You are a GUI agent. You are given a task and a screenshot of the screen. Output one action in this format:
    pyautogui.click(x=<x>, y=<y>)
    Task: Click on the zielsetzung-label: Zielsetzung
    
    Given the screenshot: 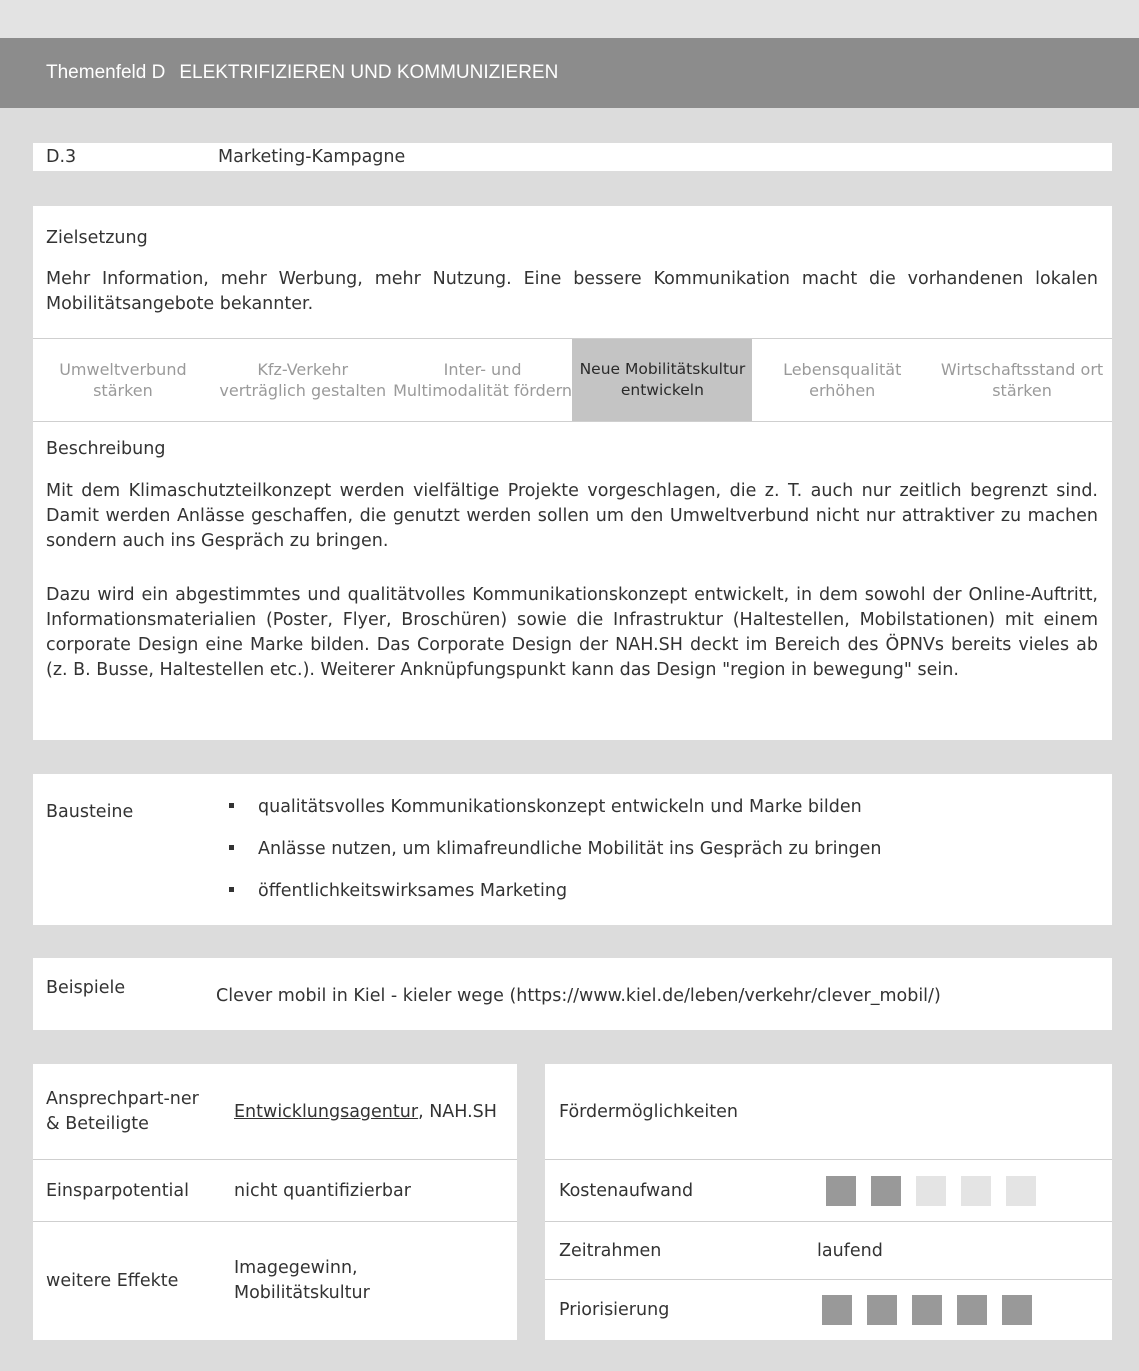 What is the action you would take?
    pyautogui.click(x=97, y=238)
    